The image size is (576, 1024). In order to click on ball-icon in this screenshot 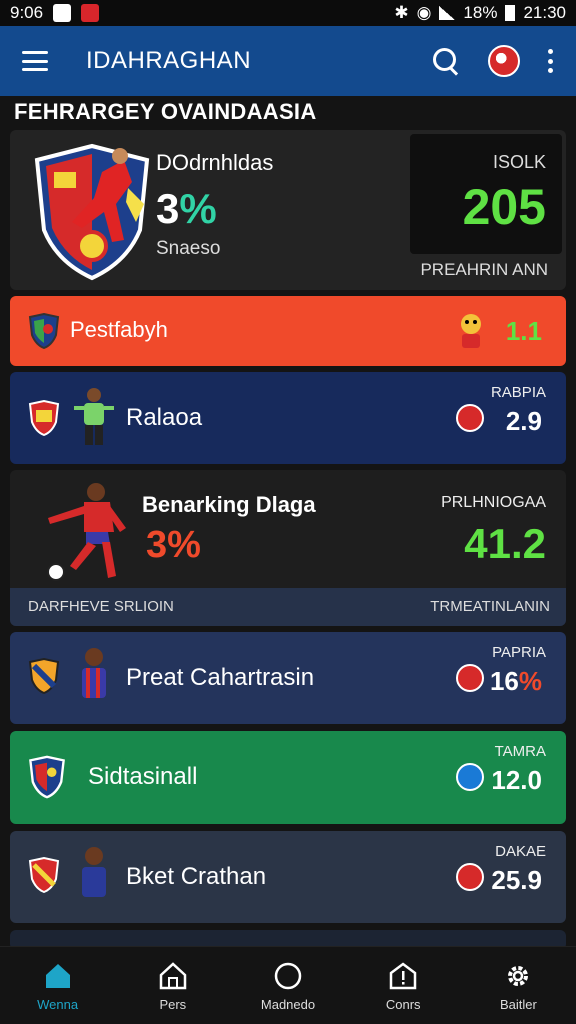, I will do `click(504, 61)`.